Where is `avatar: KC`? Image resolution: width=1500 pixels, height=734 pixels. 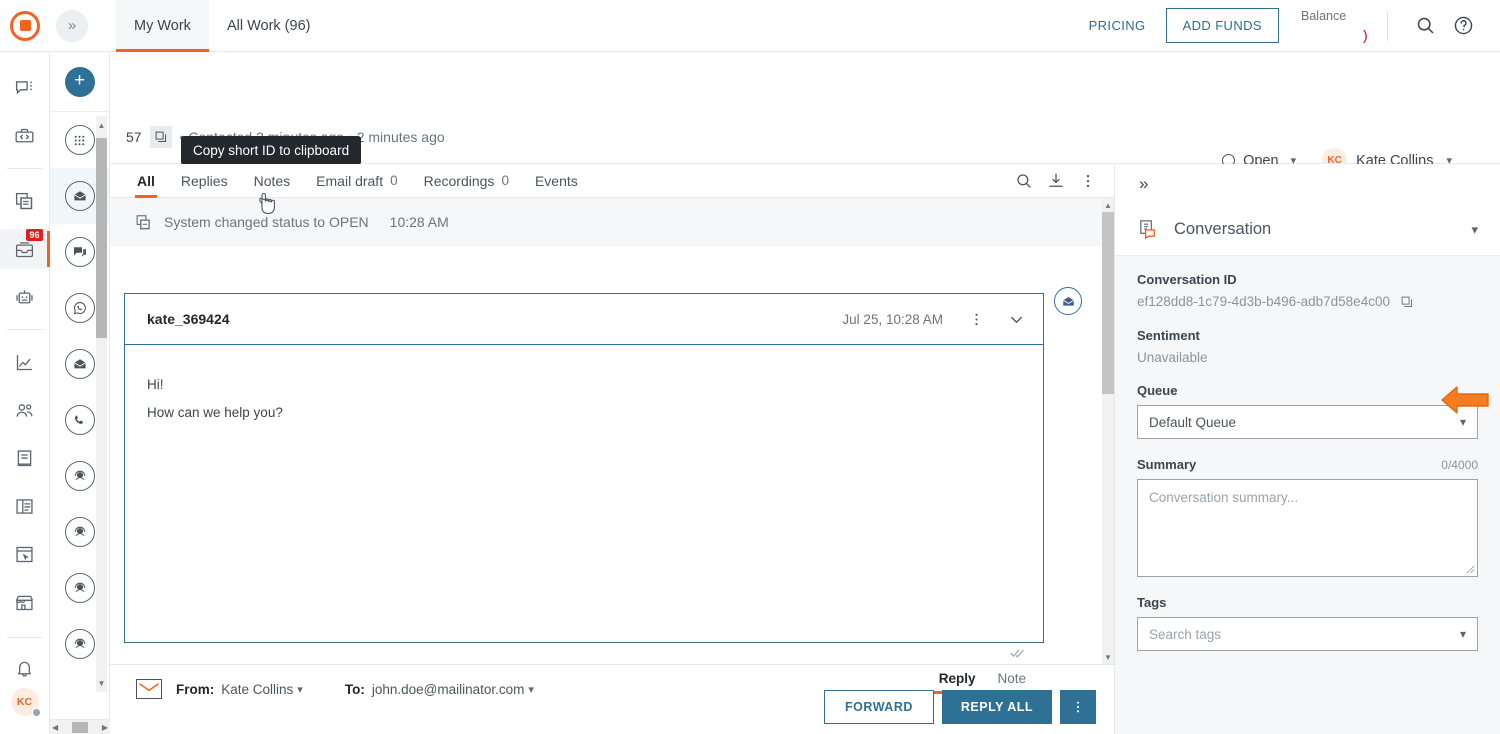
avatar: KC is located at coordinates (25, 702).